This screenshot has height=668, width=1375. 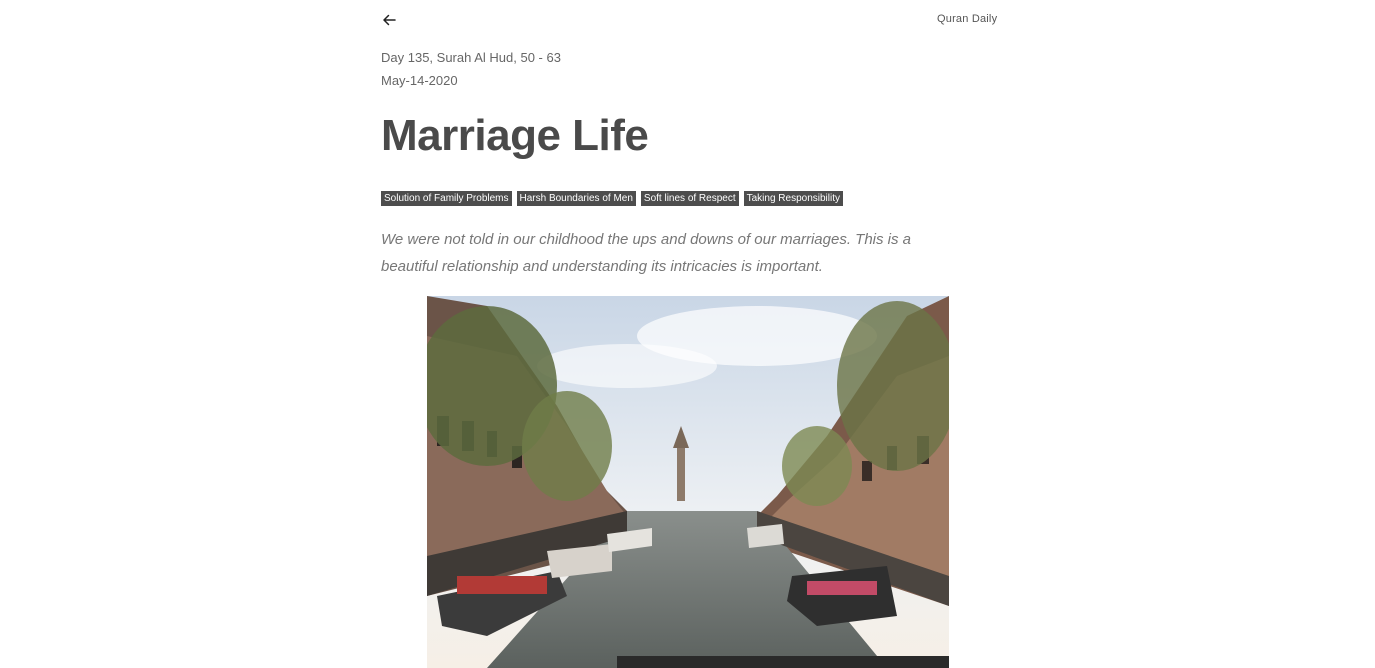 What do you see at coordinates (471, 57) in the screenshot?
I see `post-day-line: Day 135, Surah Al Hud, 50 - 63` at bounding box center [471, 57].